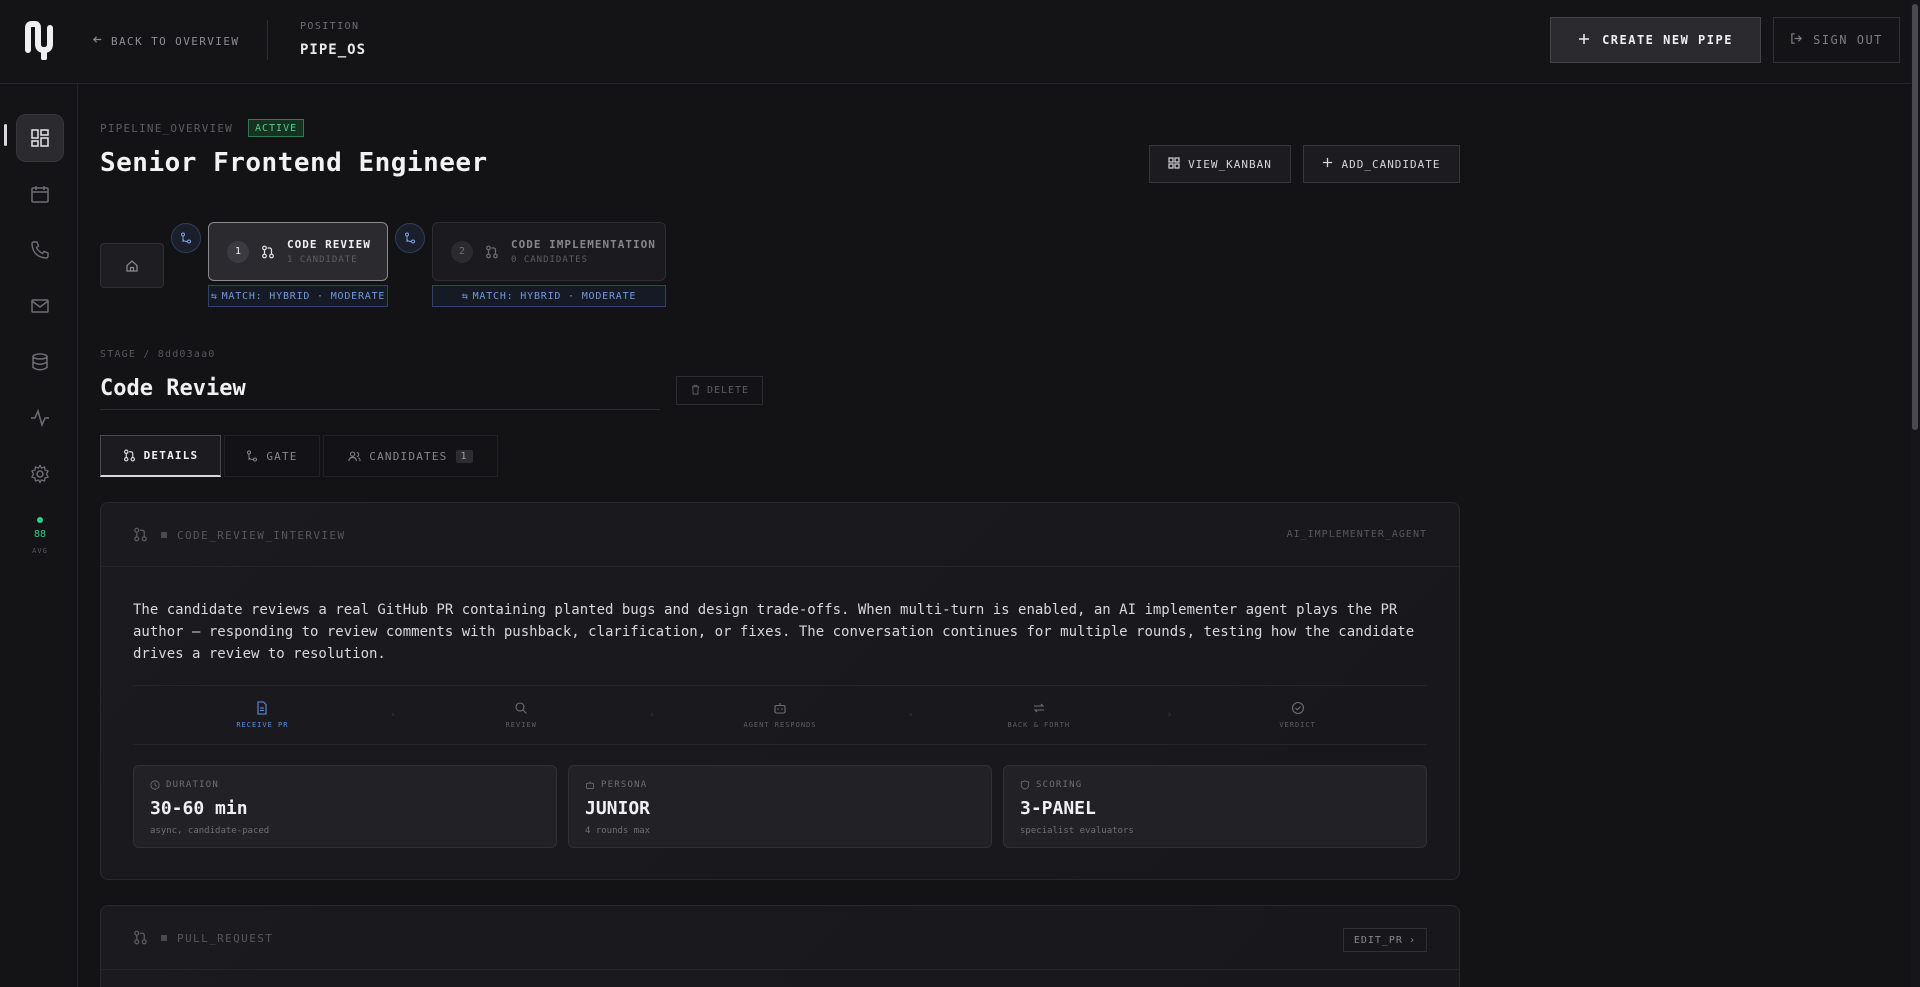  I want to click on logo-icon, so click(39, 41).